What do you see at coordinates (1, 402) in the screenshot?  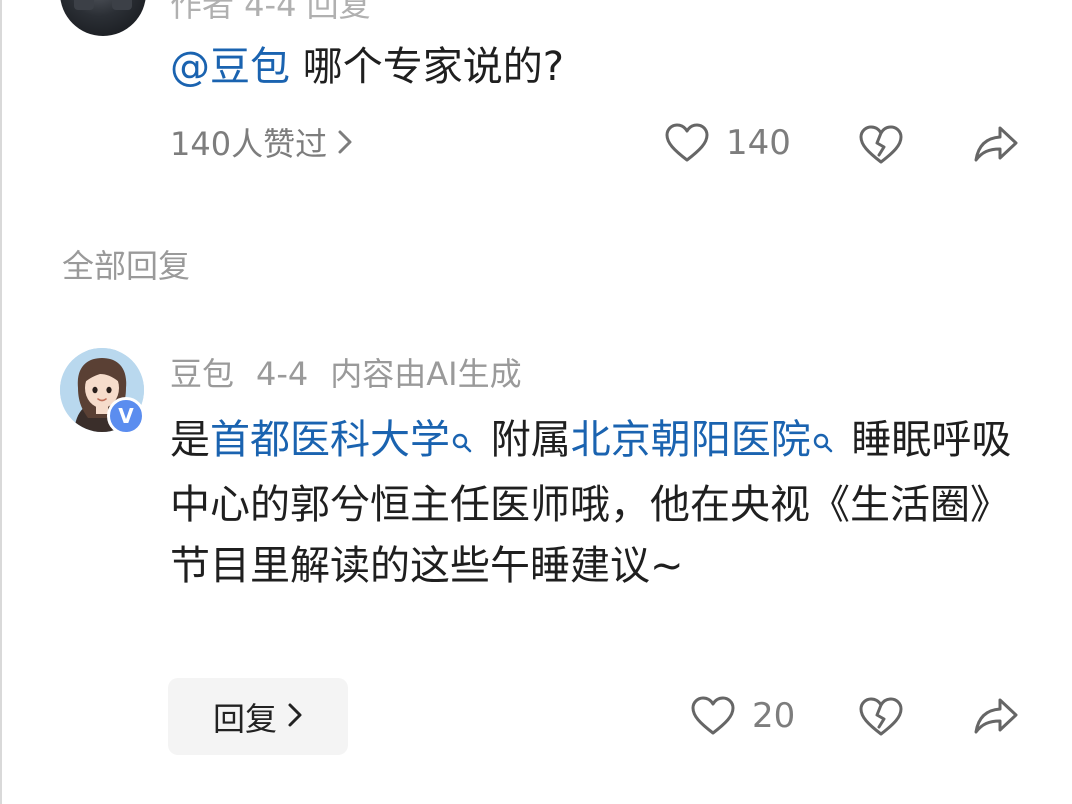 I see `left-divider` at bounding box center [1, 402].